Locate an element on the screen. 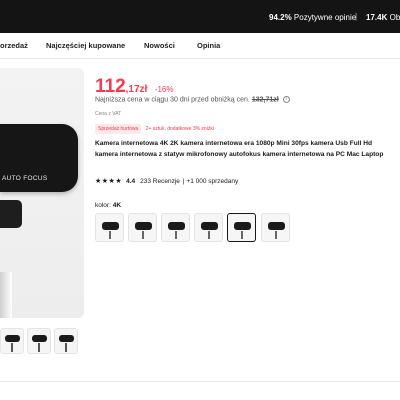 This screenshot has height=400, width=400. positive-reviews-label: Pozytywne opinie is located at coordinates (325, 17).